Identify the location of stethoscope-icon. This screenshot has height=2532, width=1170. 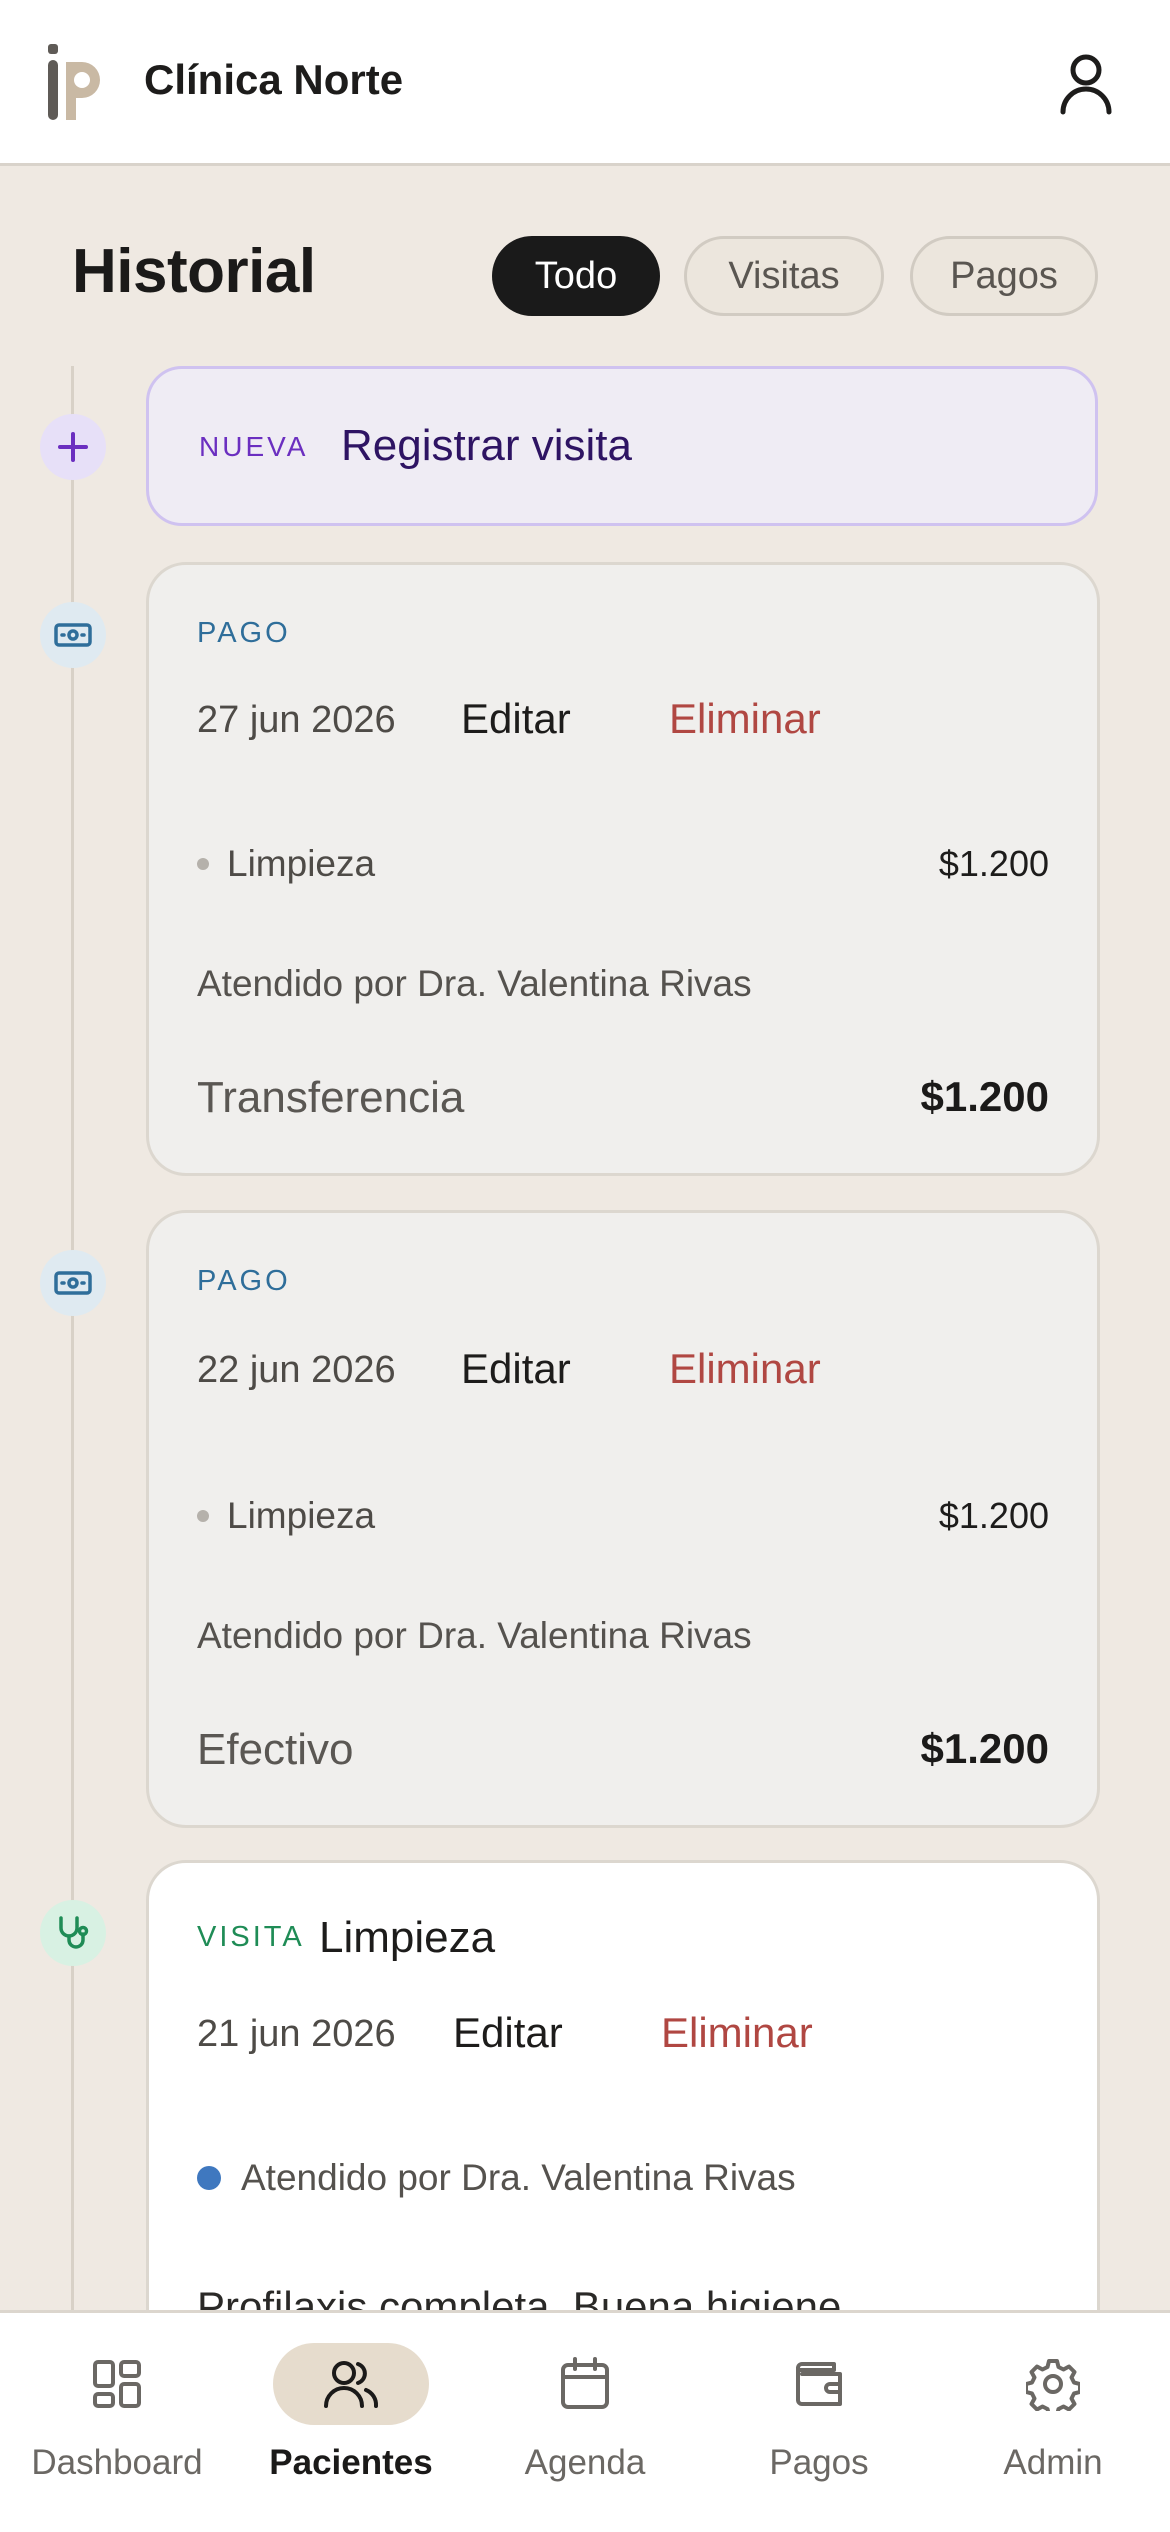
(73, 1933).